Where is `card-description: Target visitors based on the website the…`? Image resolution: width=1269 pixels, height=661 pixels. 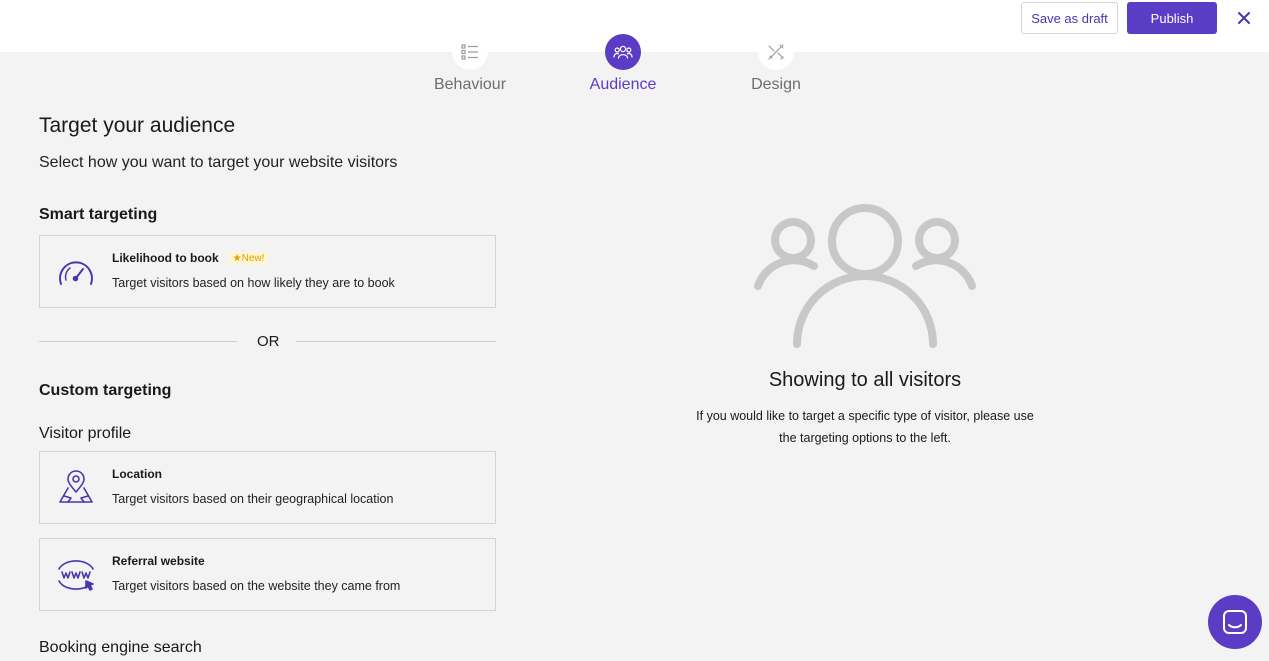 card-description: Target visitors based on the website the… is located at coordinates (256, 586).